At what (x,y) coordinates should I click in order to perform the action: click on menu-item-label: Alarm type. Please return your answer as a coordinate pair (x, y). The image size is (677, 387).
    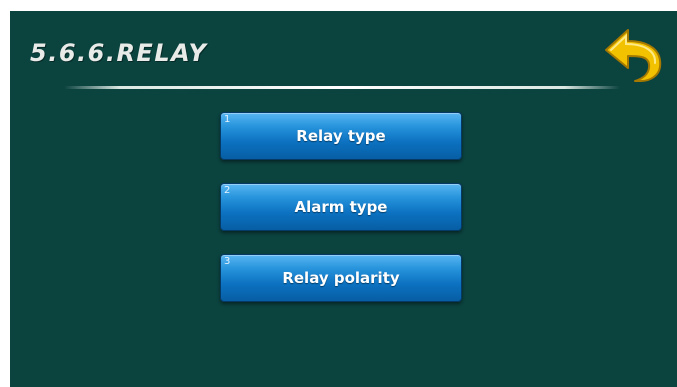
    Looking at the image, I should click on (341, 207).